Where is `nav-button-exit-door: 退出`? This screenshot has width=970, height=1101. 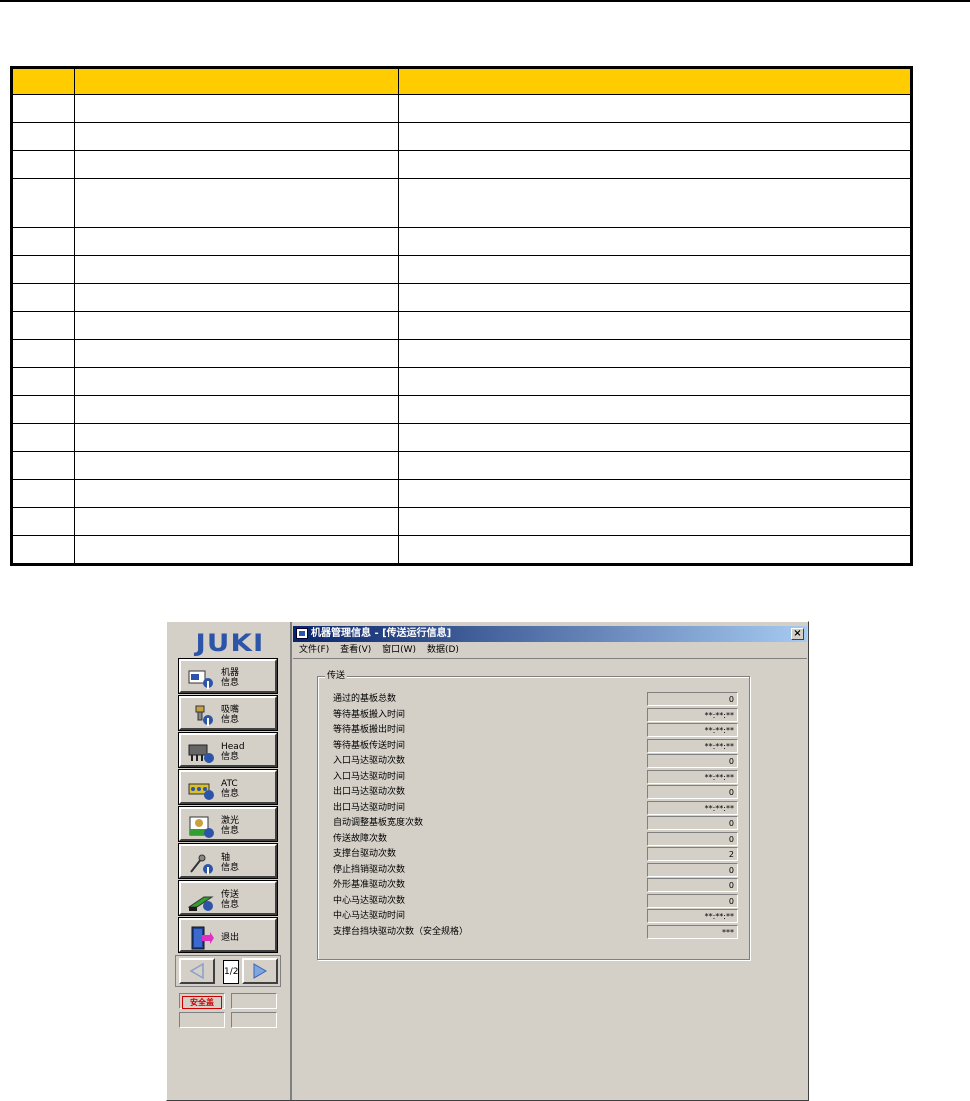
nav-button-exit-door: 退出 is located at coordinates (228, 935).